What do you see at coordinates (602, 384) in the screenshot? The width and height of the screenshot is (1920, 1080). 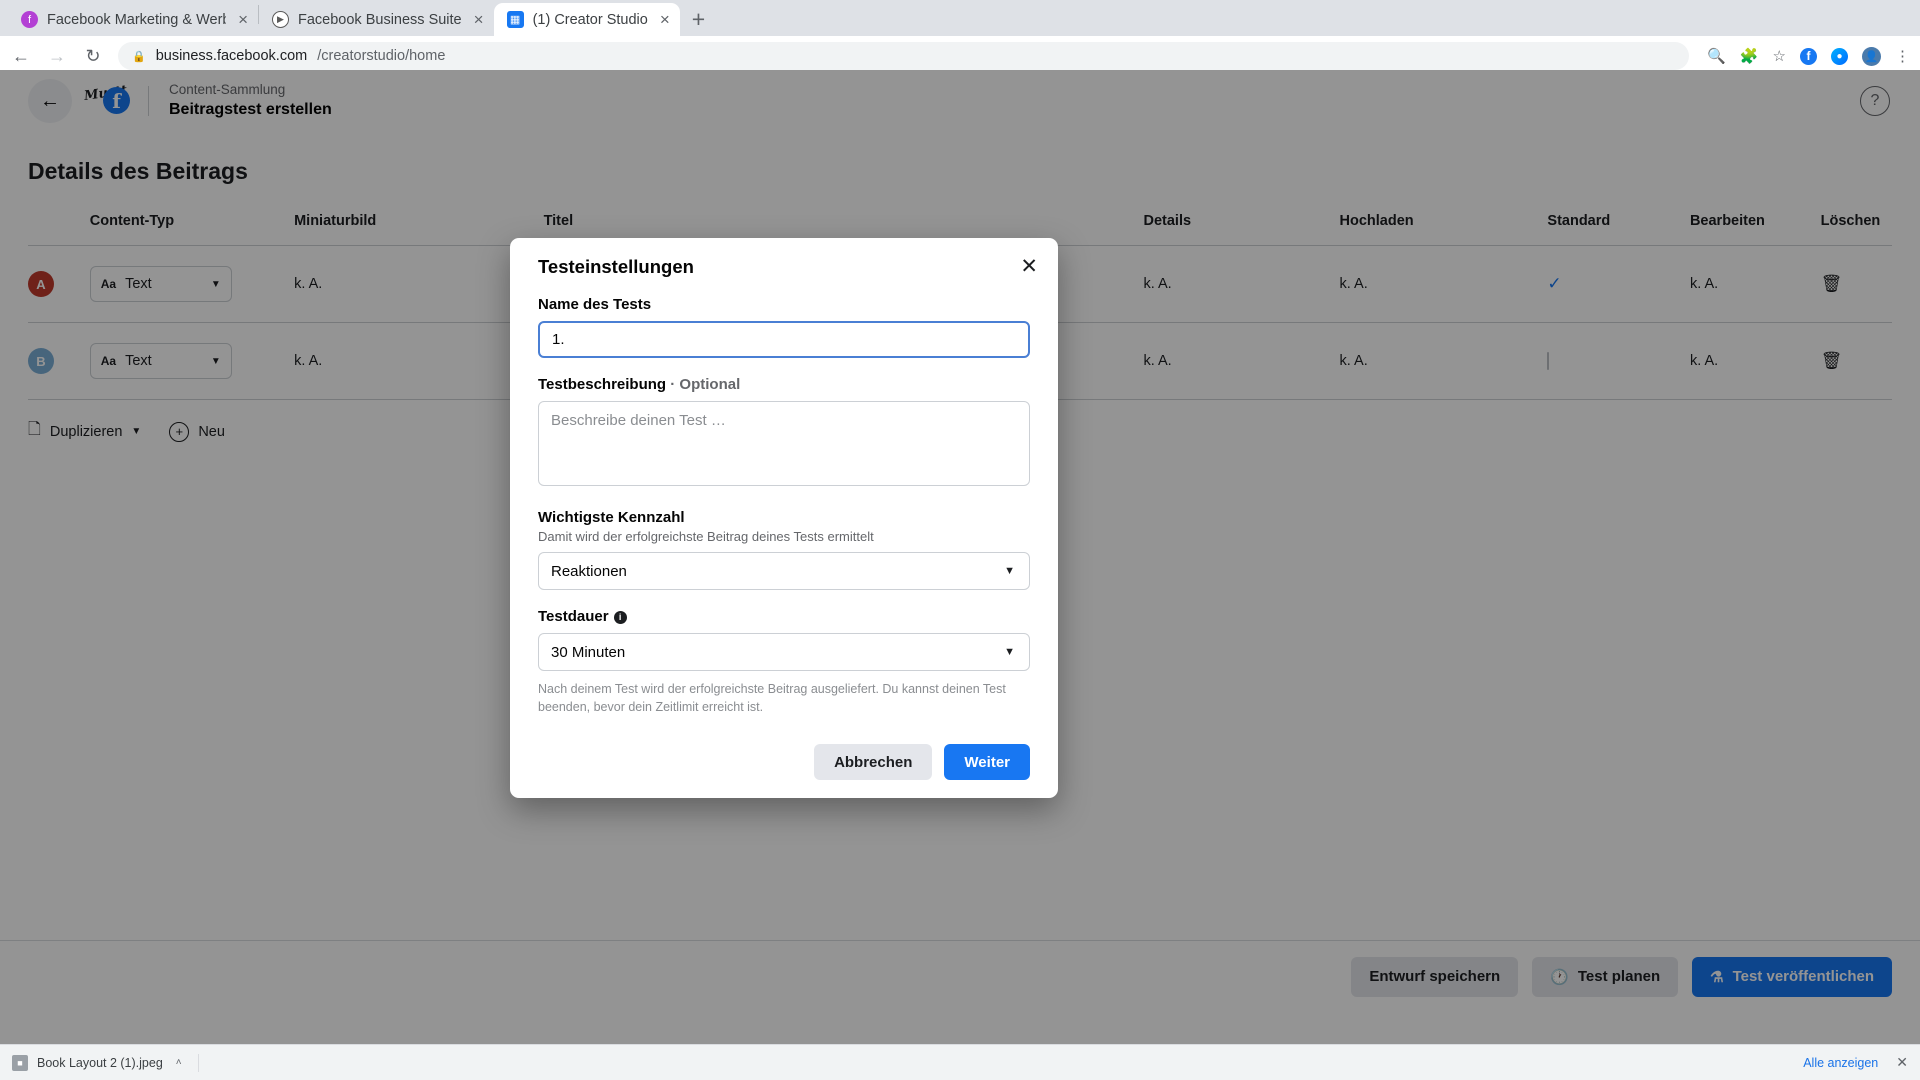 I see `test-description-label-text: Testbeschreibung` at bounding box center [602, 384].